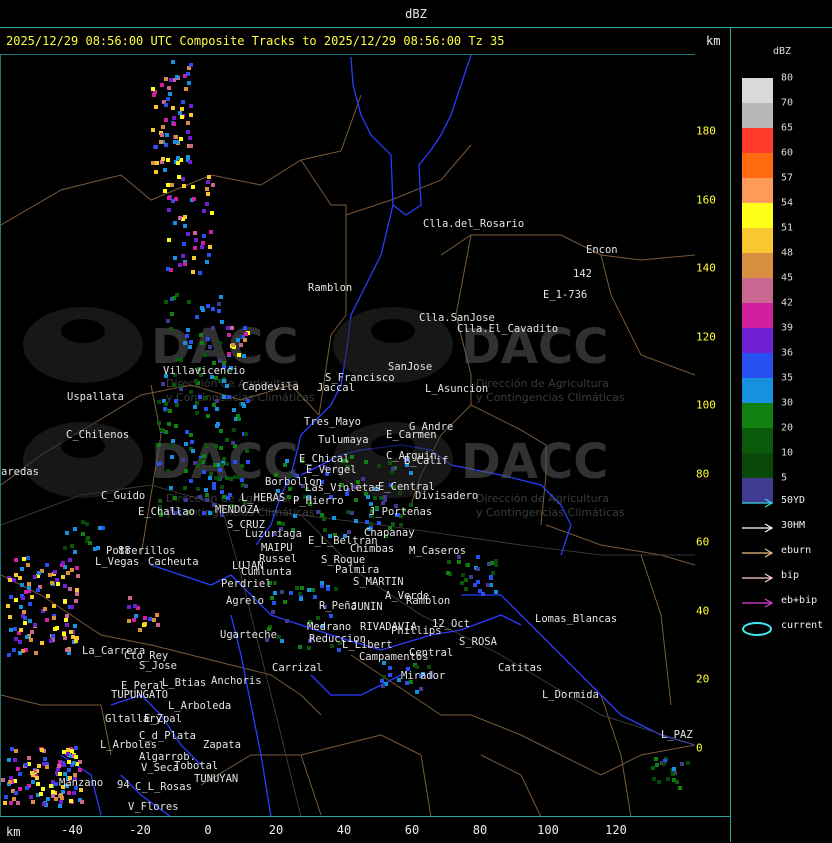 The height and width of the screenshot is (843, 832). What do you see at coordinates (712, 435) in the screenshot?
I see `y-axis: 180 160 140 120 100 80 60 40 20 0` at bounding box center [712, 435].